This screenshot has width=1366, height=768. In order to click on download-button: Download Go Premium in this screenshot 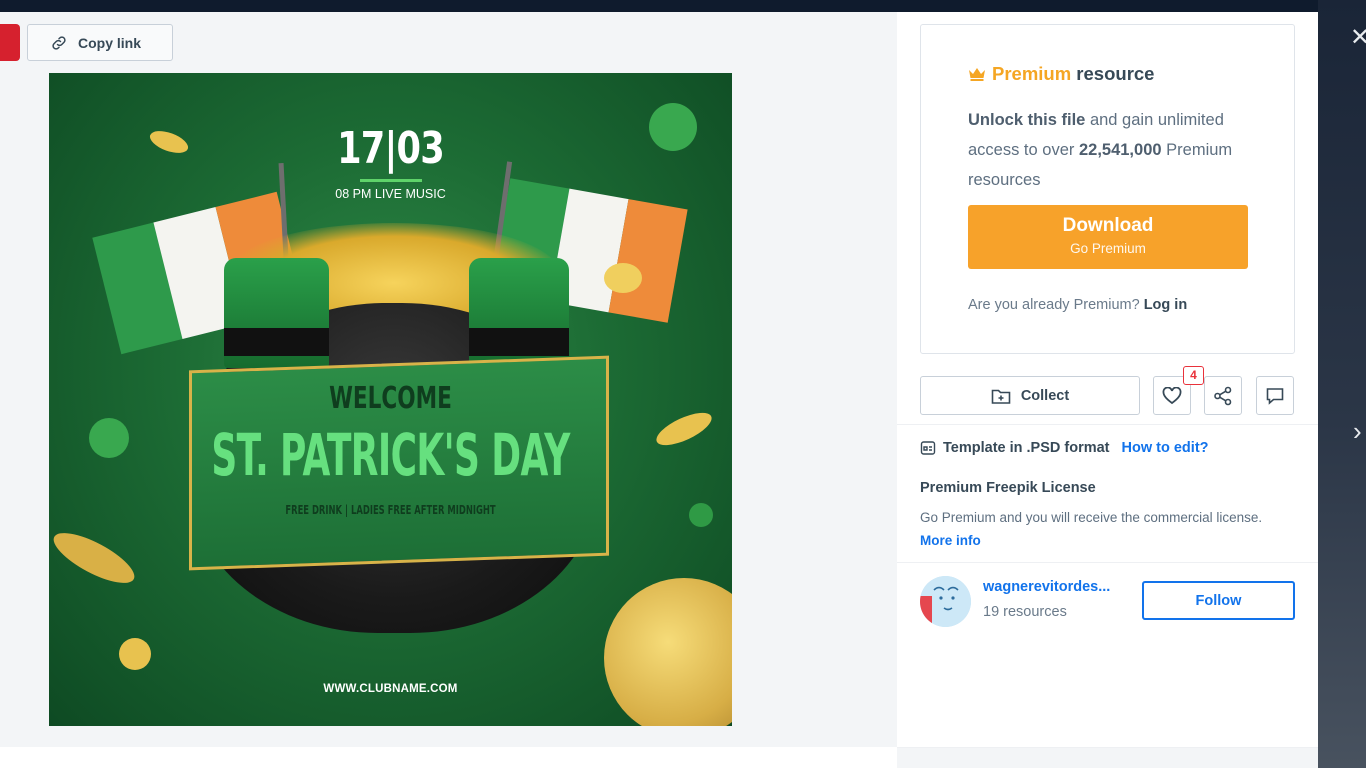, I will do `click(1108, 237)`.